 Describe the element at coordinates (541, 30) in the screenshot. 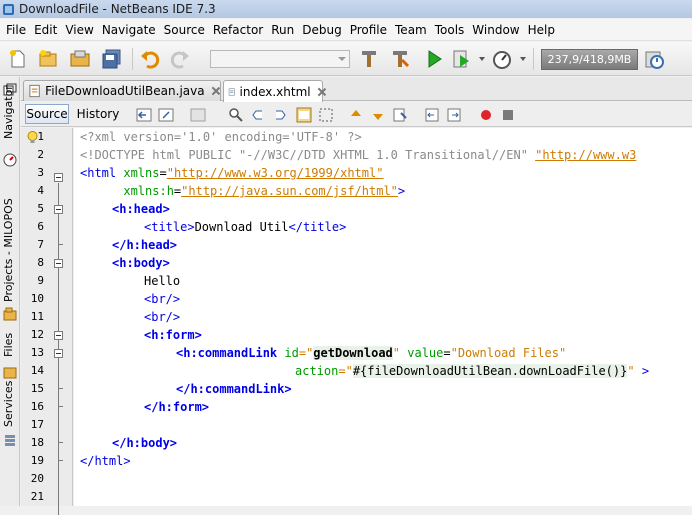

I see `menu-help: Help` at that location.